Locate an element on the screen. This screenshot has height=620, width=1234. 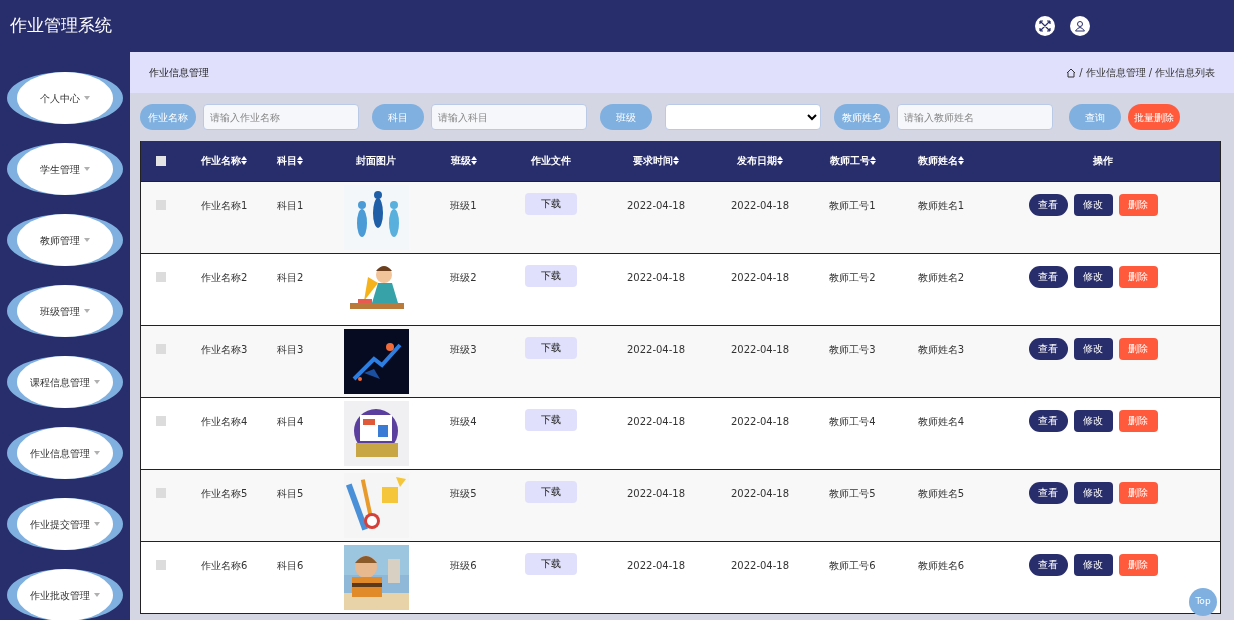
search-label: 班级 is located at coordinates (626, 117).